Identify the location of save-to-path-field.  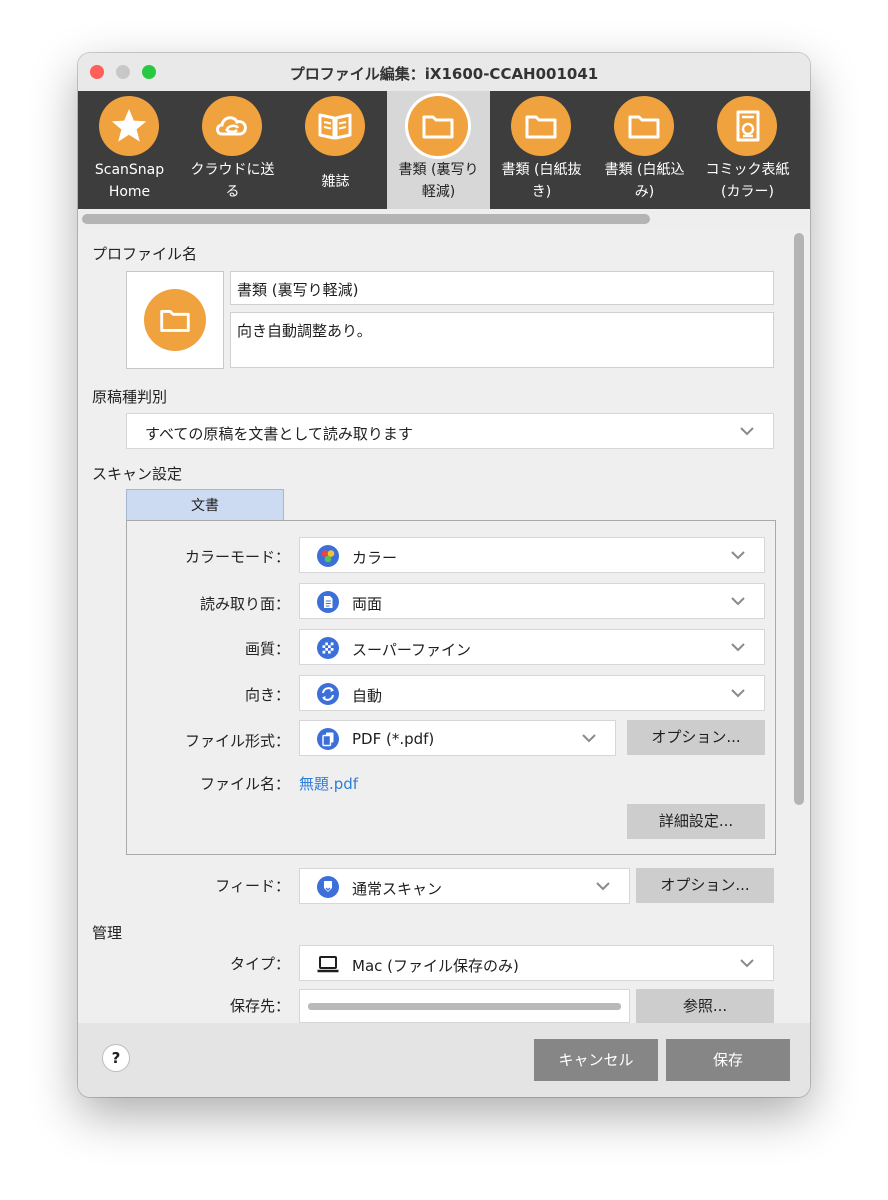
(464, 1006).